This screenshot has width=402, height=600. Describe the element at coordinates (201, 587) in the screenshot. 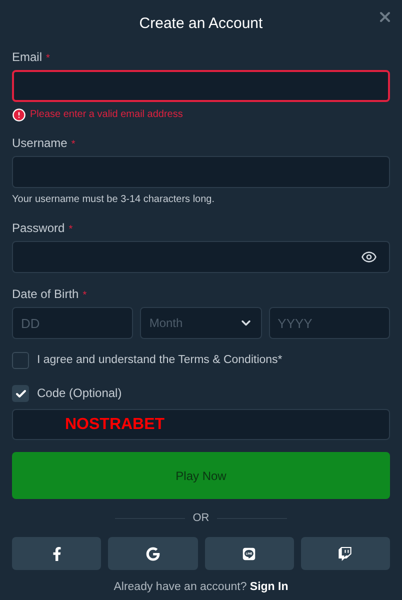

I see `sign-in-prompt: Already have an account? Sign In` at that location.